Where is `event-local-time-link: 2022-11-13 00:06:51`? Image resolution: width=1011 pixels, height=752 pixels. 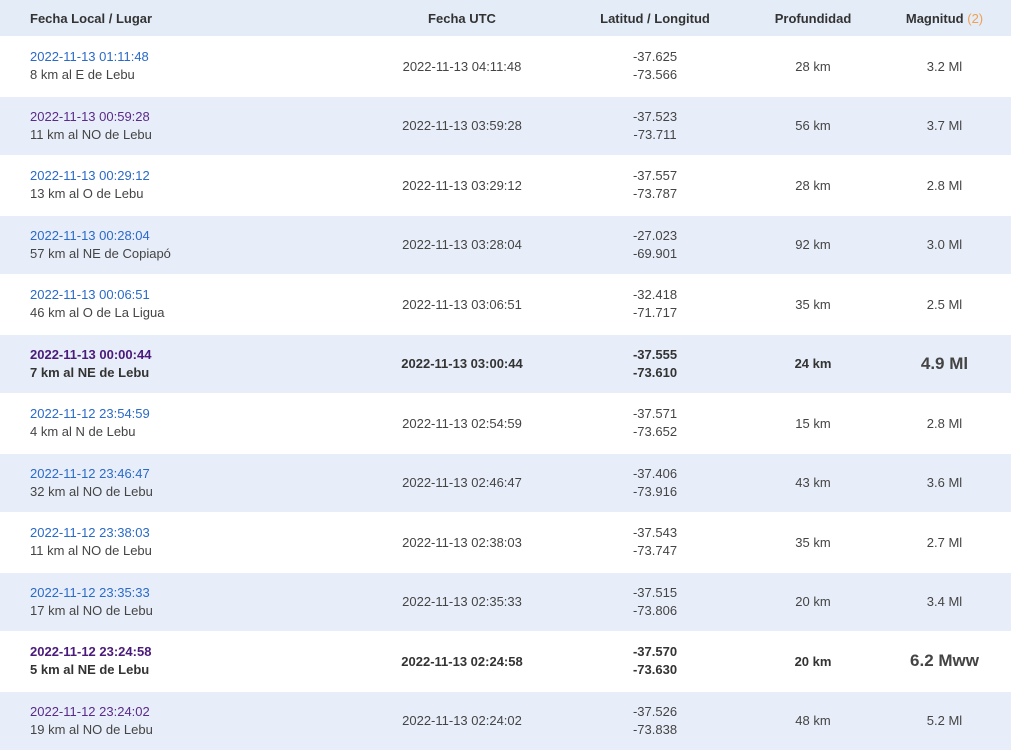
event-local-time-link: 2022-11-13 00:06:51 is located at coordinates (196, 295).